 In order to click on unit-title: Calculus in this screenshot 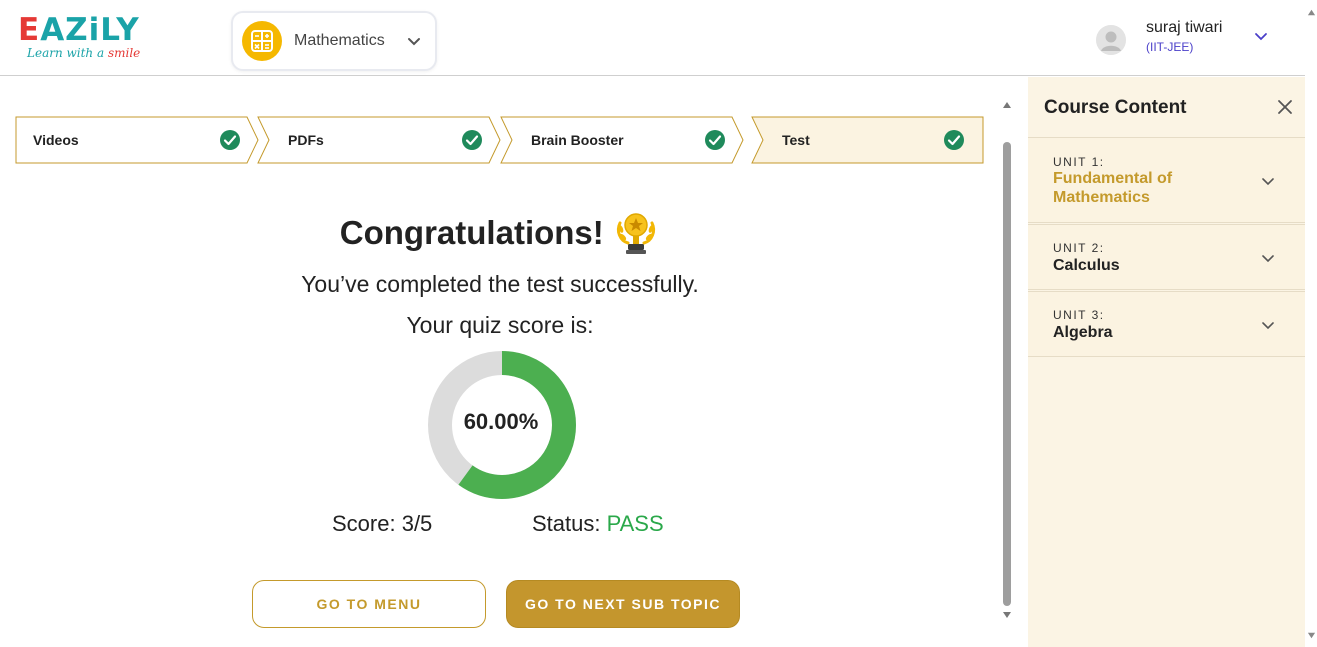, I will do `click(1086, 265)`.